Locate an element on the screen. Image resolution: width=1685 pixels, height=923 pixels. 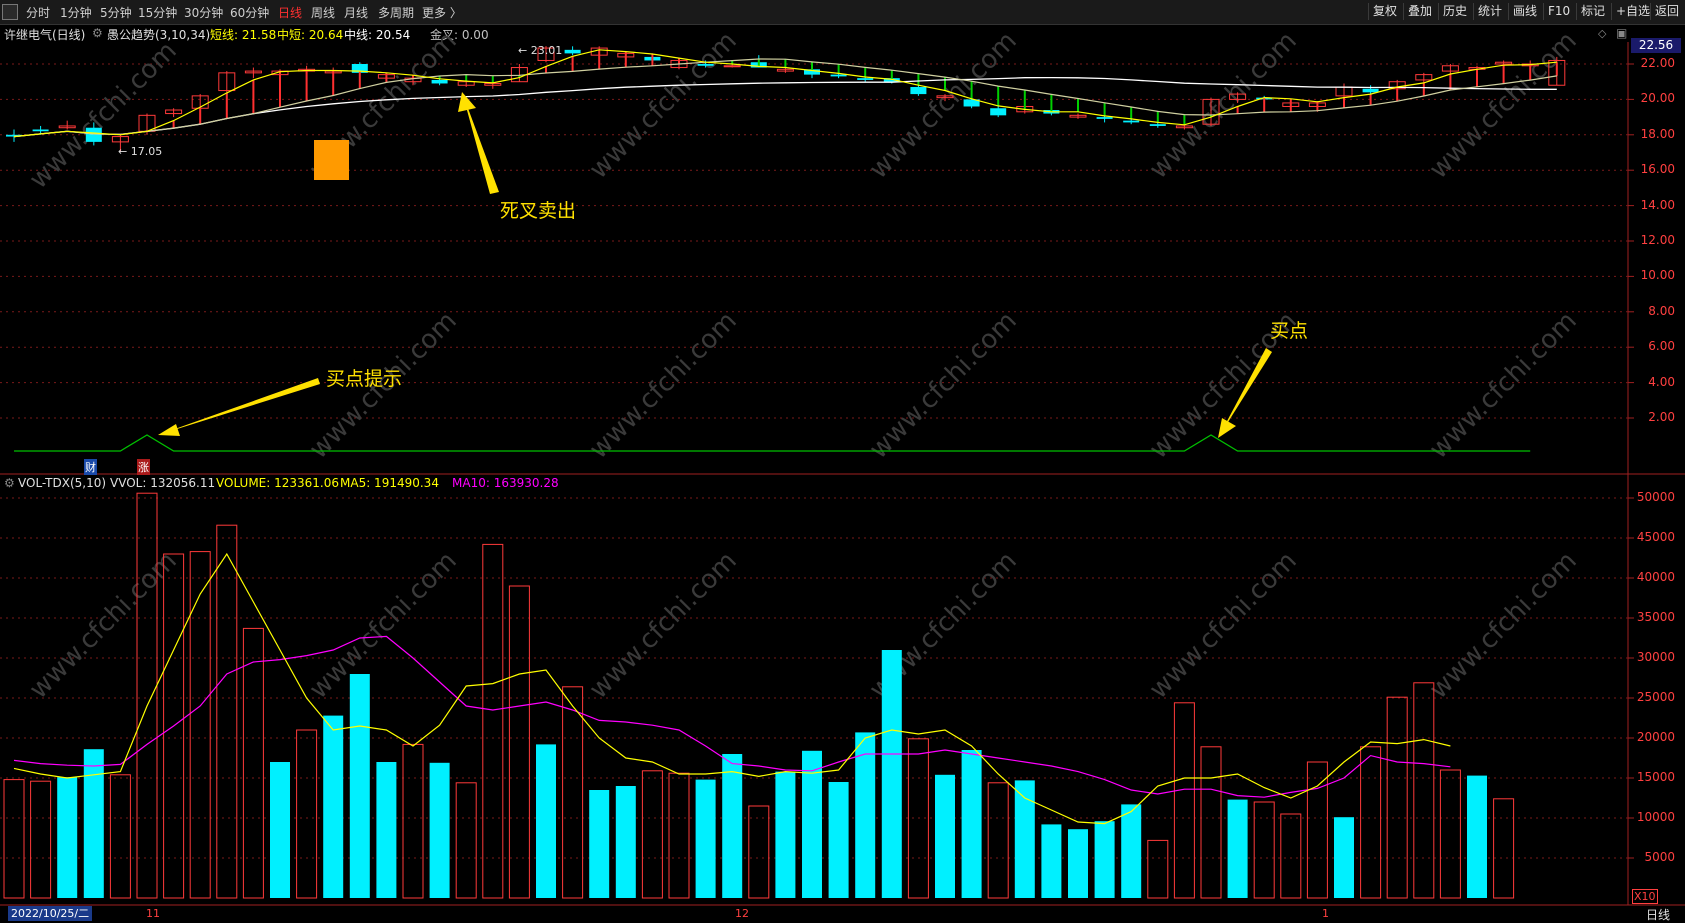
month-label: 12 is located at coordinates (742, 913).